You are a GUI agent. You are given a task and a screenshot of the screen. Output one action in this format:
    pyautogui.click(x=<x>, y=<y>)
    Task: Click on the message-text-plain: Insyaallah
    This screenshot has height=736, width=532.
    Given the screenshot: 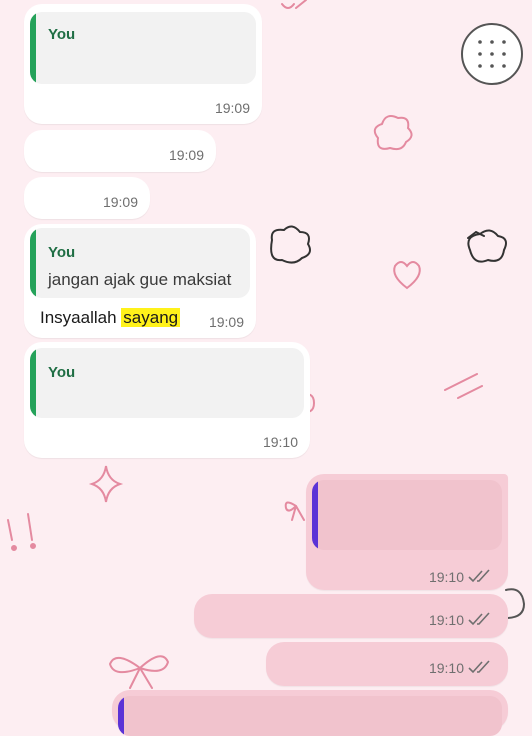 What is the action you would take?
    pyautogui.click(x=81, y=317)
    